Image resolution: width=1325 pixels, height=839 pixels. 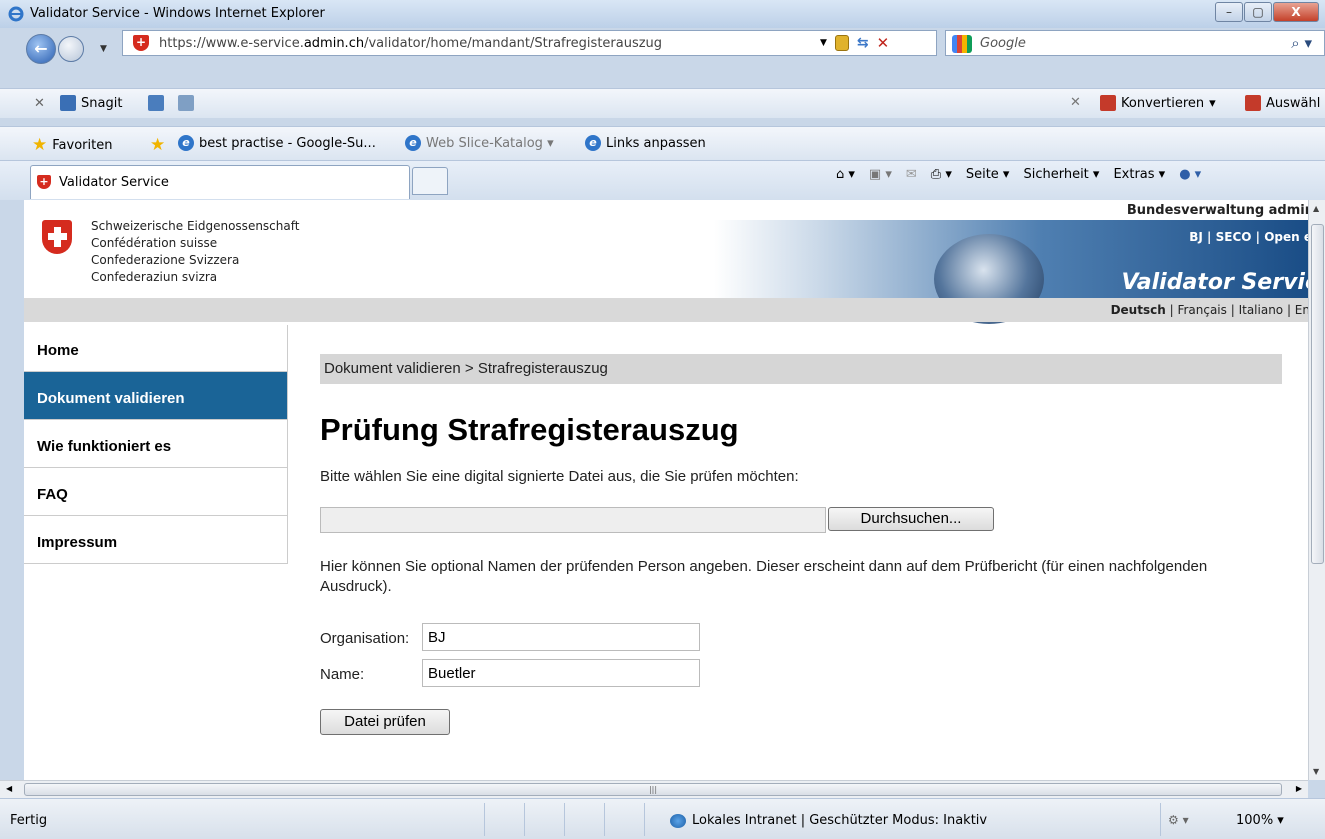 What do you see at coordinates (103, 49) in the screenshot?
I see `history-dropdown-icon: ▼` at bounding box center [103, 49].